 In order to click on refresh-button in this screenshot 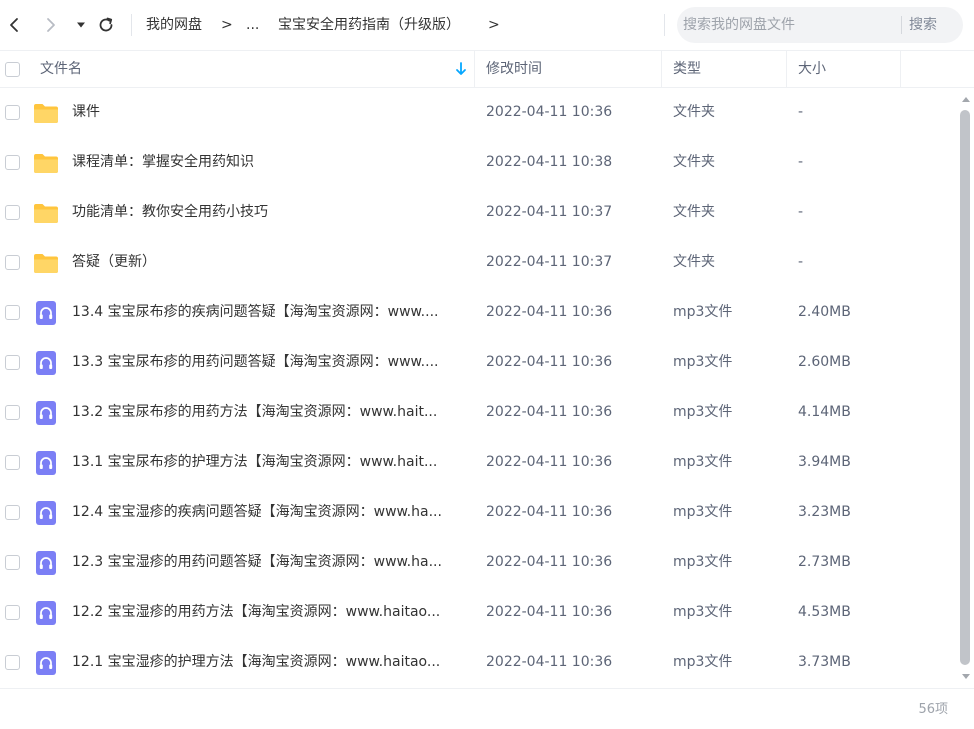, I will do `click(106, 25)`.